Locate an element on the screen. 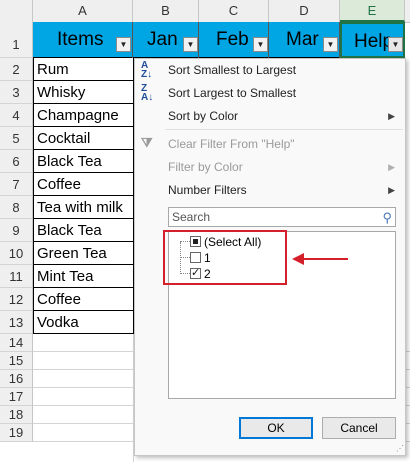 Image resolution: width=410 pixels, height=462 pixels. cell-item: Cocktail is located at coordinates (83, 138).